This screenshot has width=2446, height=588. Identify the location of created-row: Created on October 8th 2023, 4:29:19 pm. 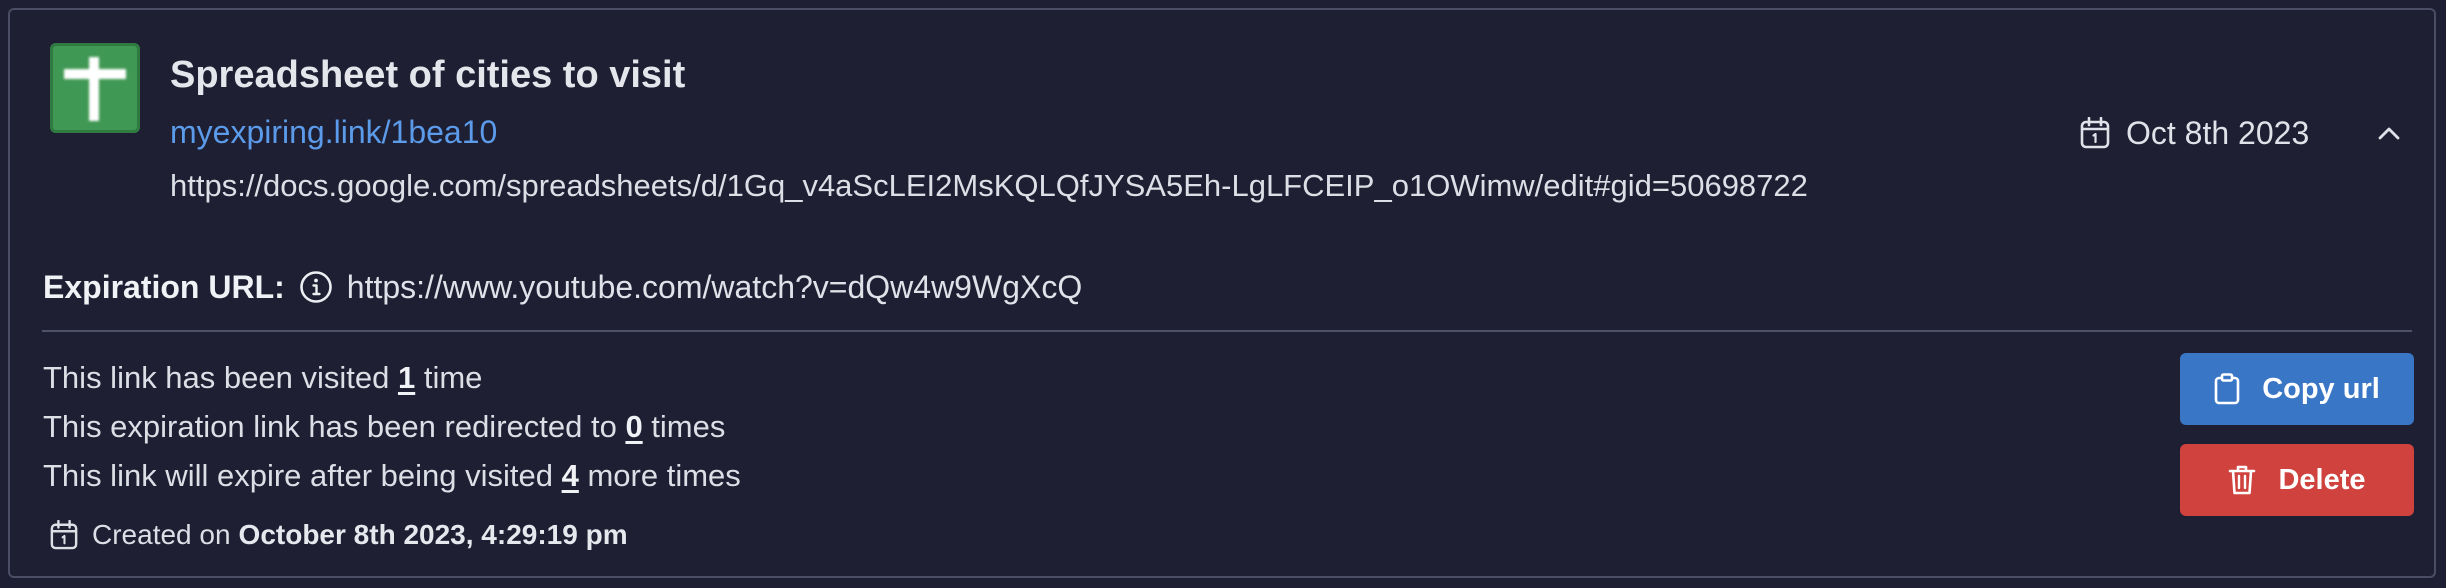
(339, 535).